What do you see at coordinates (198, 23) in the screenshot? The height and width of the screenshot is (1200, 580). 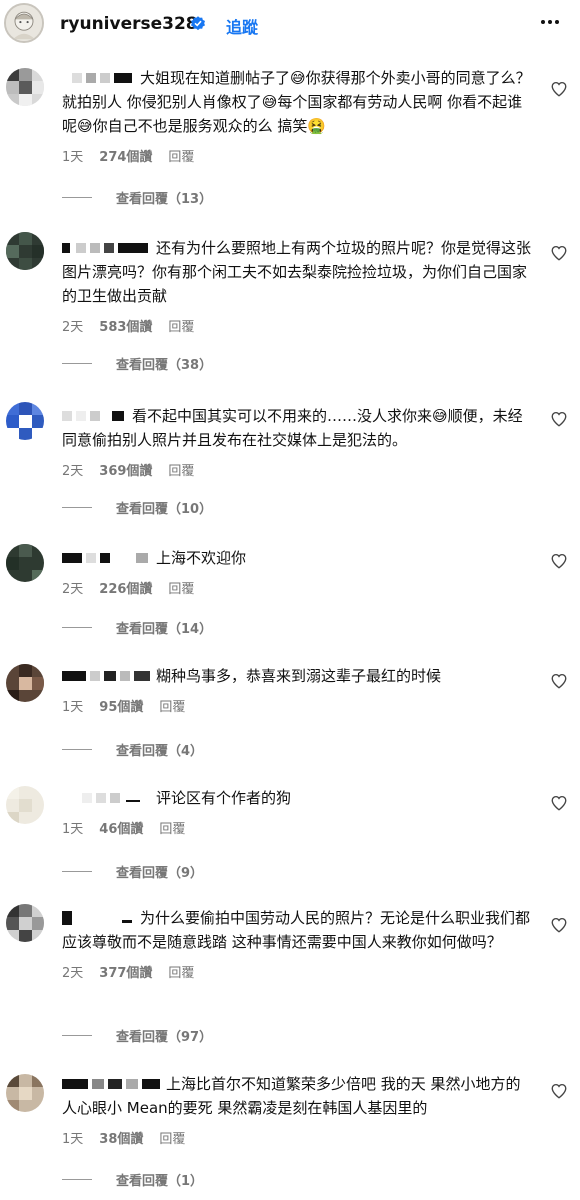 I see `verified-badge-icon` at bounding box center [198, 23].